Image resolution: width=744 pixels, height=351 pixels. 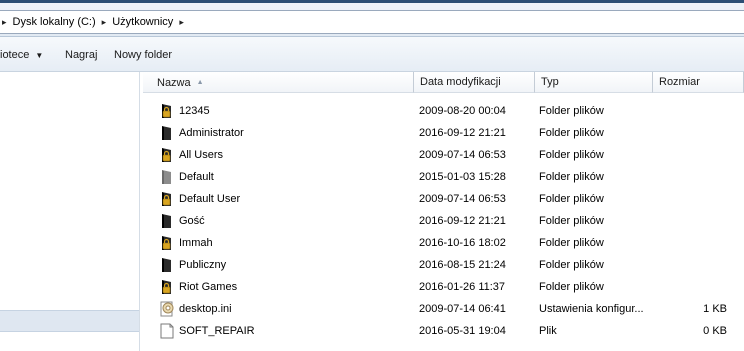 I want to click on breadcrumb: ▸ Dysk lokalny (C:) ▸ Użytkownicy ▸, so click(x=372, y=22).